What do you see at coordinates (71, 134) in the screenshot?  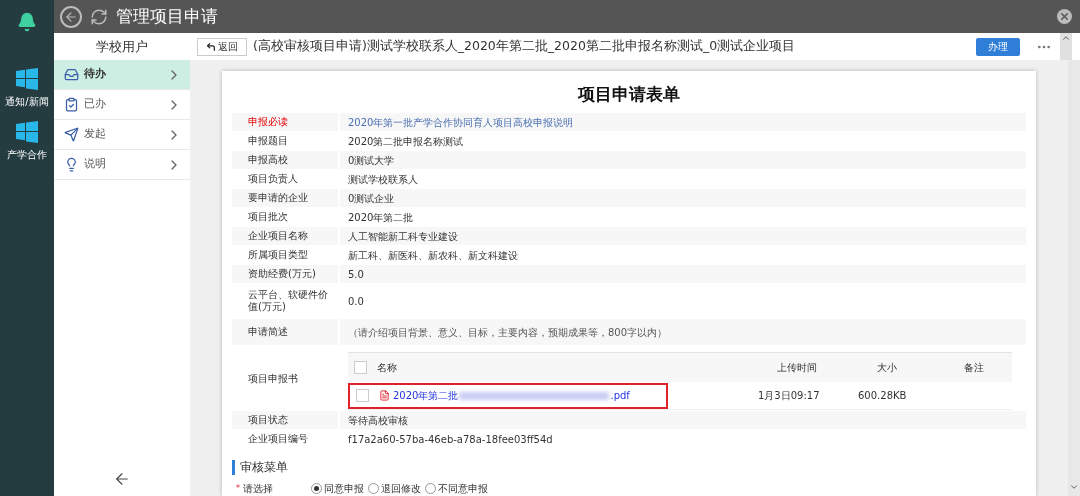 I see `send-icon` at bounding box center [71, 134].